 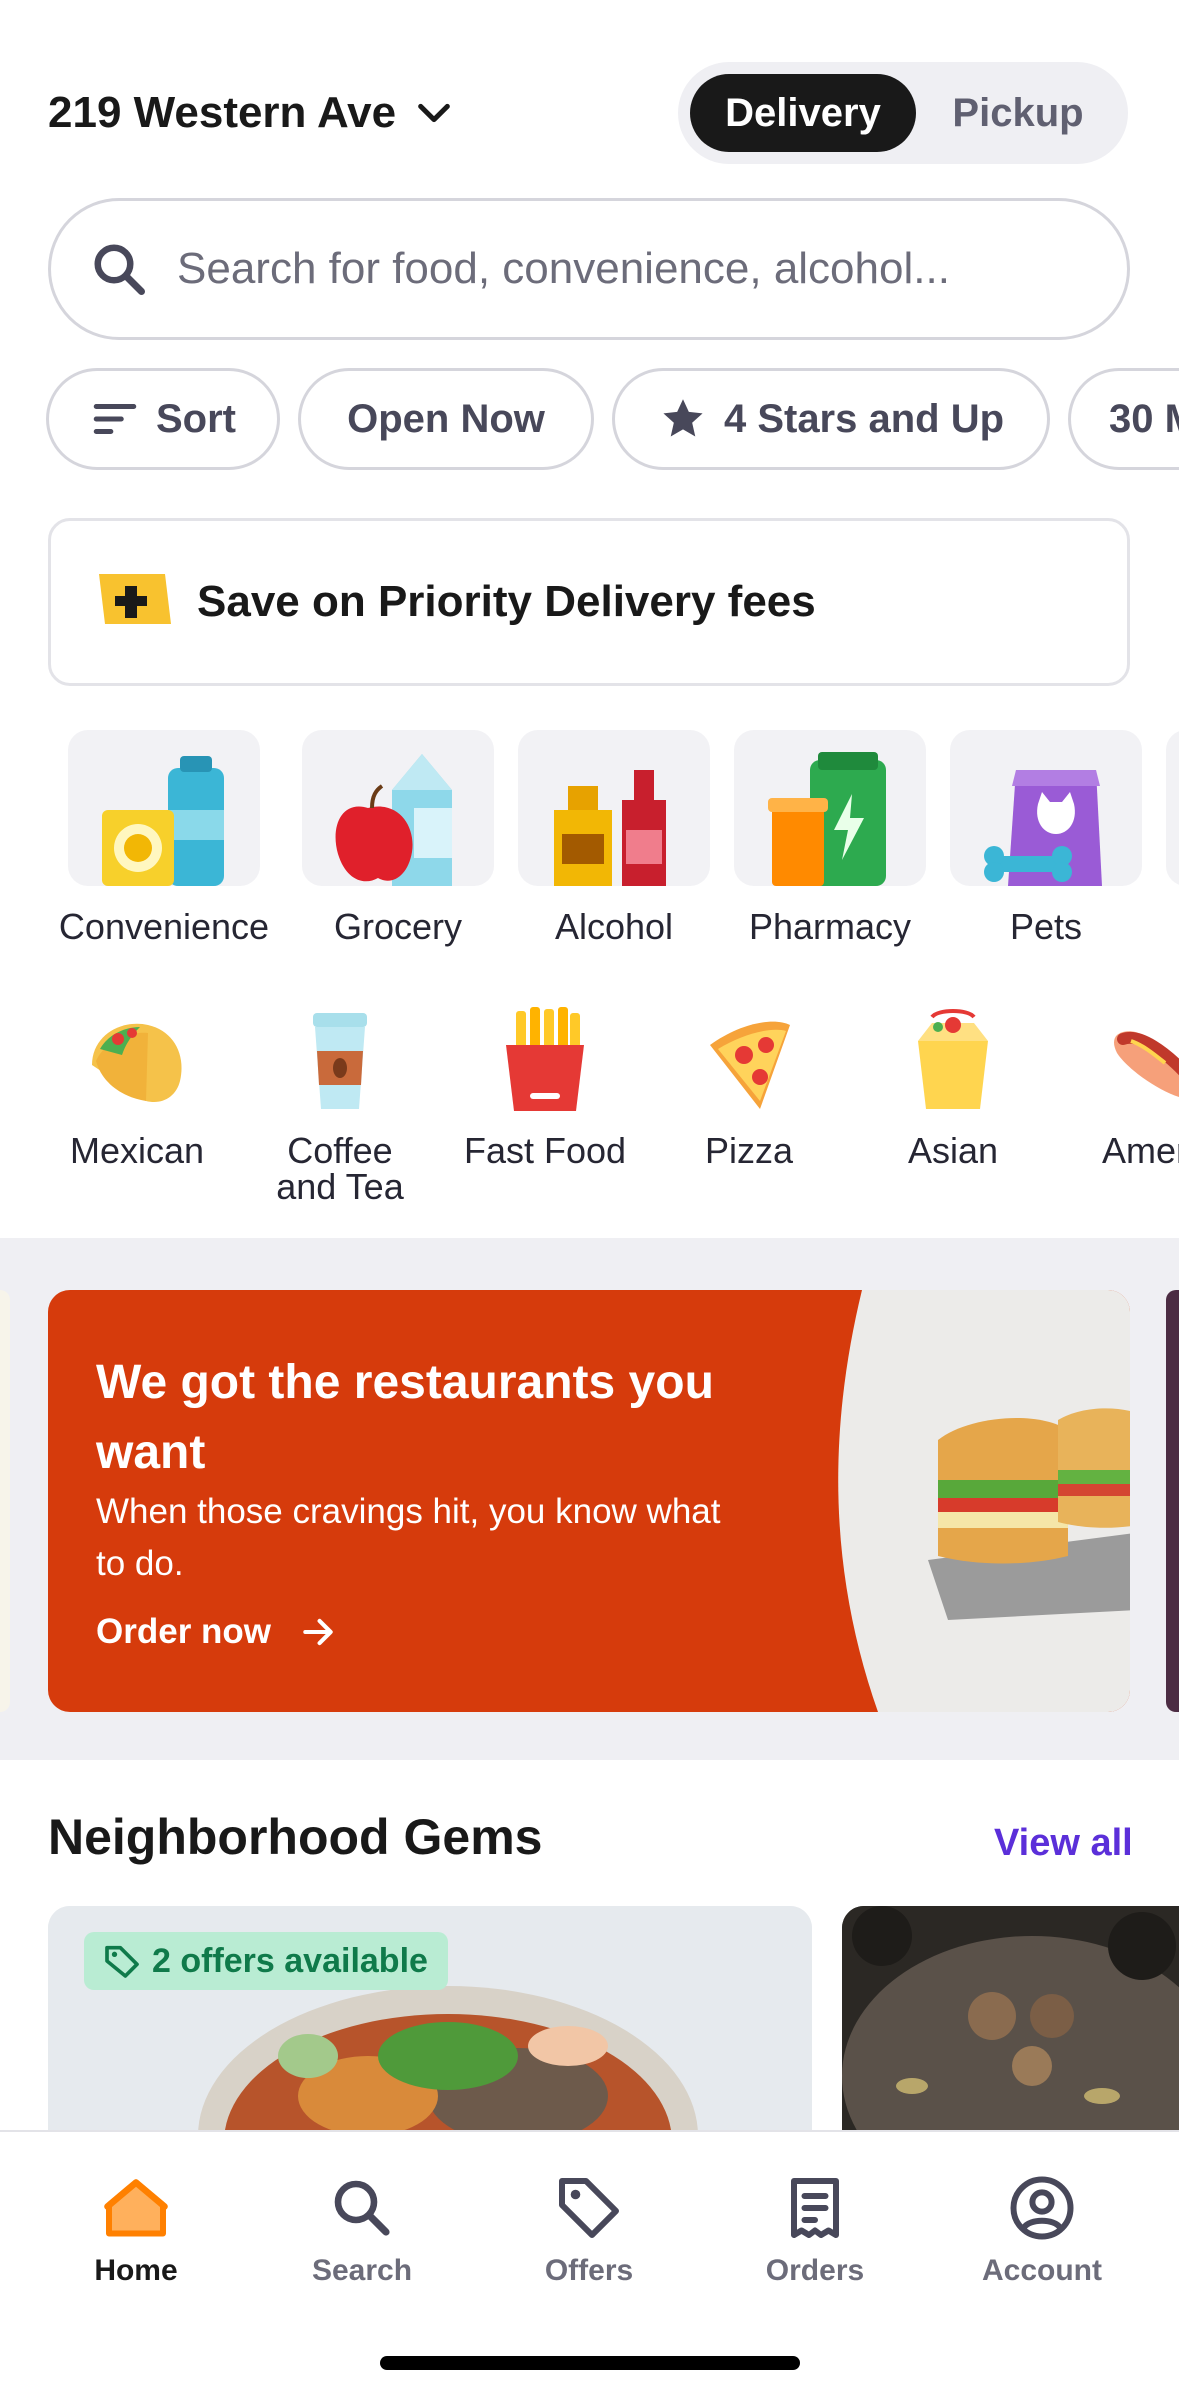 I want to click on category-label: Grocery, so click(x=398, y=926).